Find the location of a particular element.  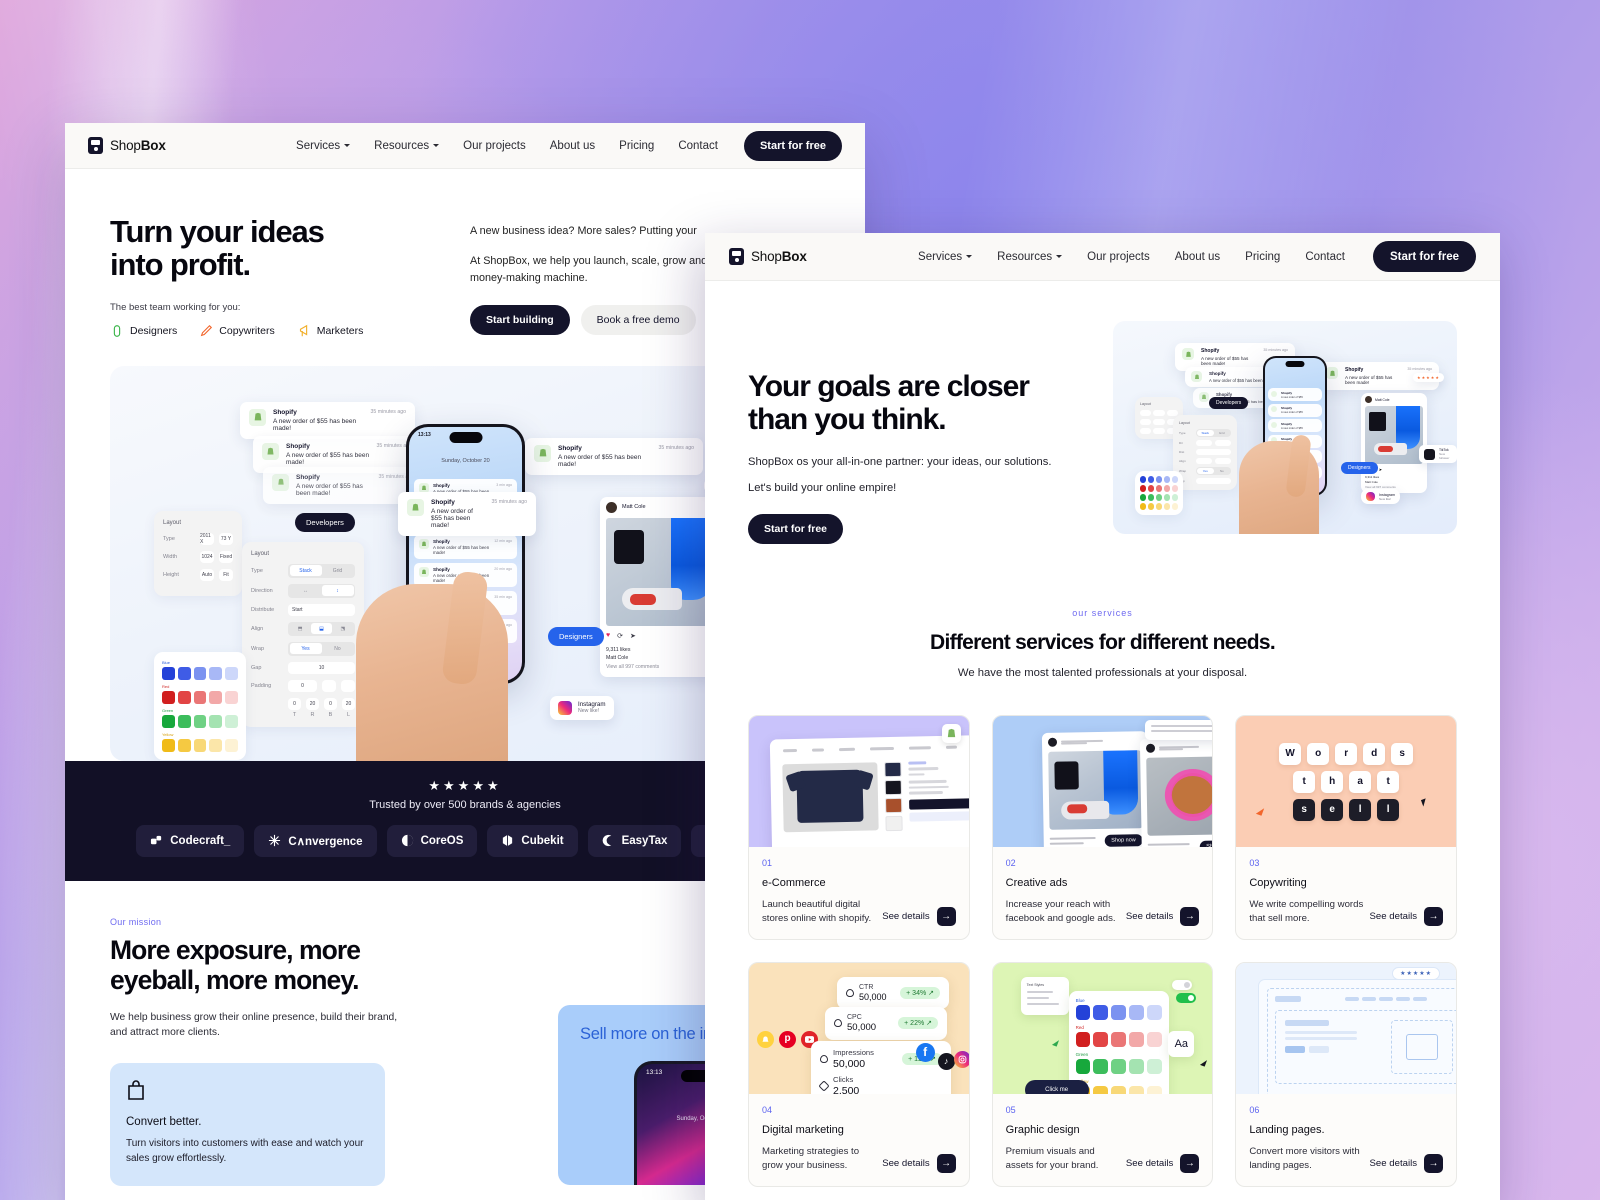

tiktok-icon: ♪ is located at coordinates (946, 1061).